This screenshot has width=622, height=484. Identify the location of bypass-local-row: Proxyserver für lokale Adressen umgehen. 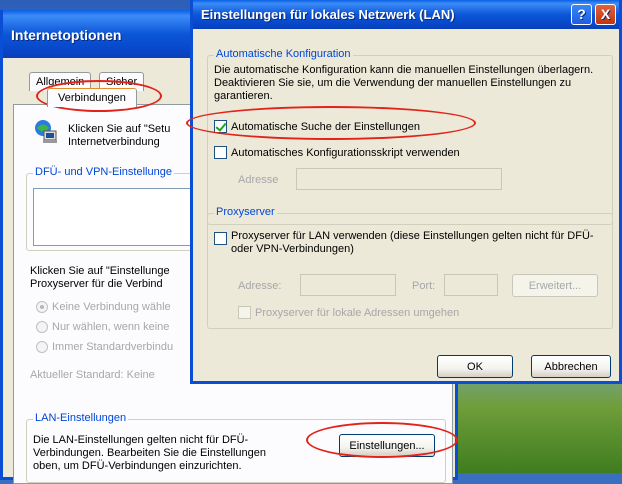
(348, 312).